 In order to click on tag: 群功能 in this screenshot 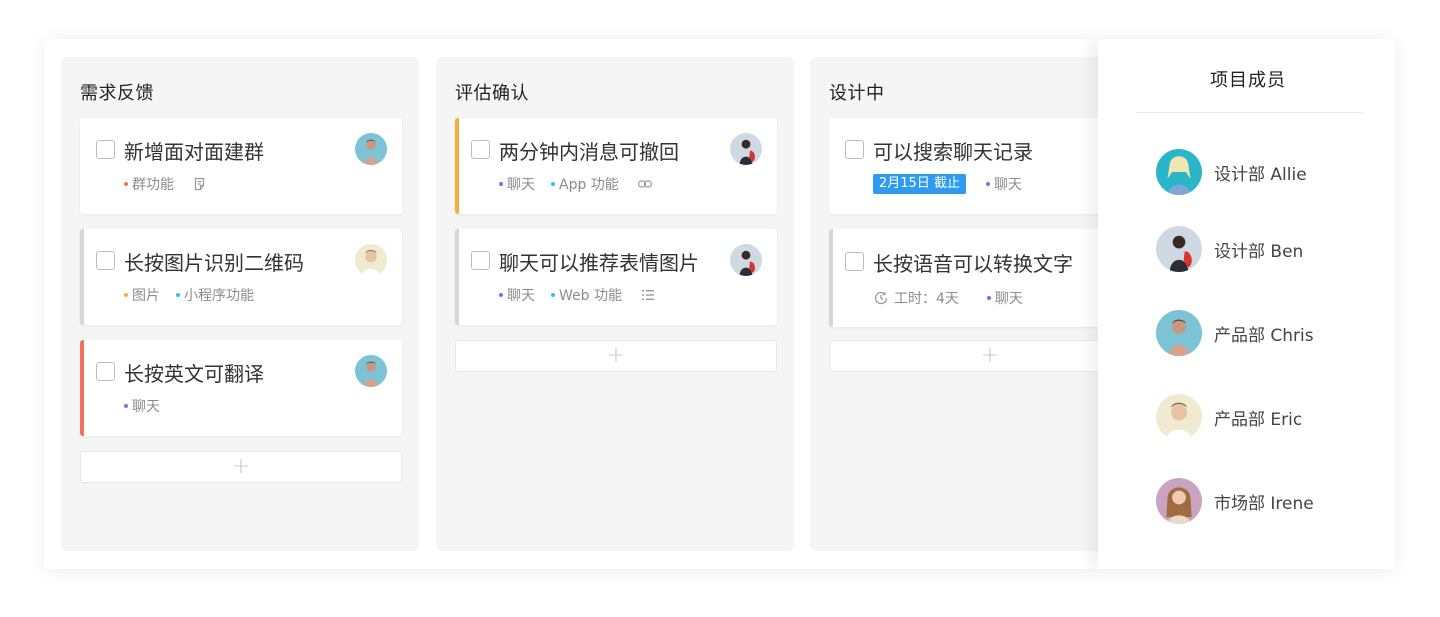, I will do `click(149, 184)`.